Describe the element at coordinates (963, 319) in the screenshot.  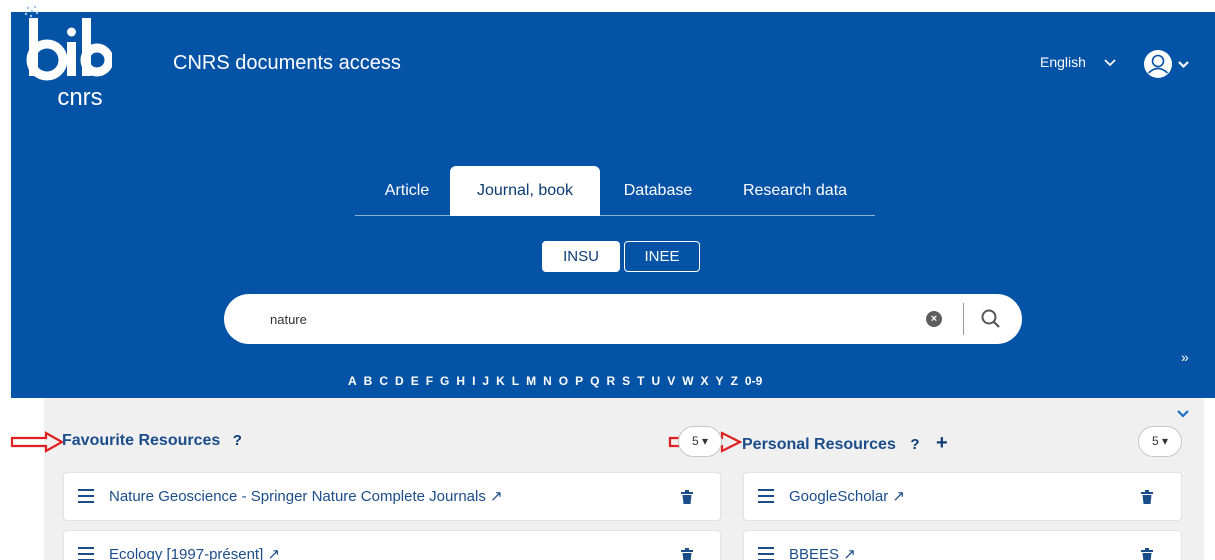
I see `search-divider` at that location.